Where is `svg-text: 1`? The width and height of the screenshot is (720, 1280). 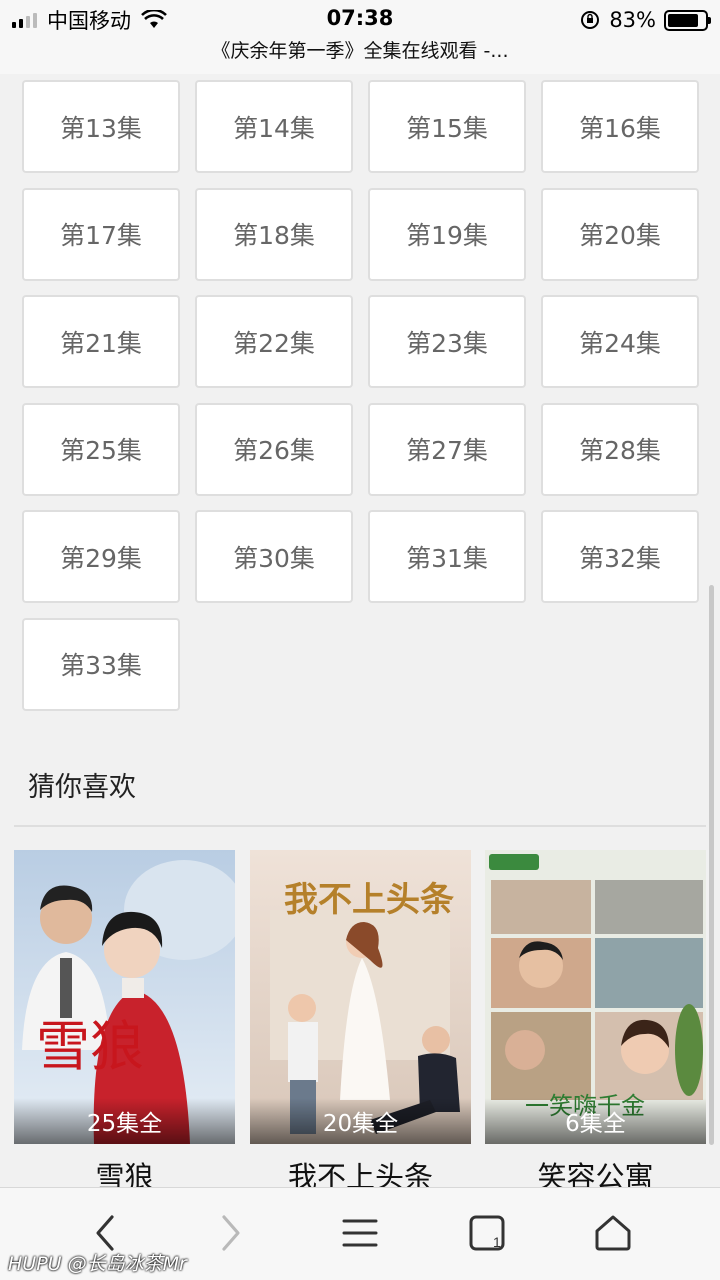
svg-text: 1 is located at coordinates (497, 1242).